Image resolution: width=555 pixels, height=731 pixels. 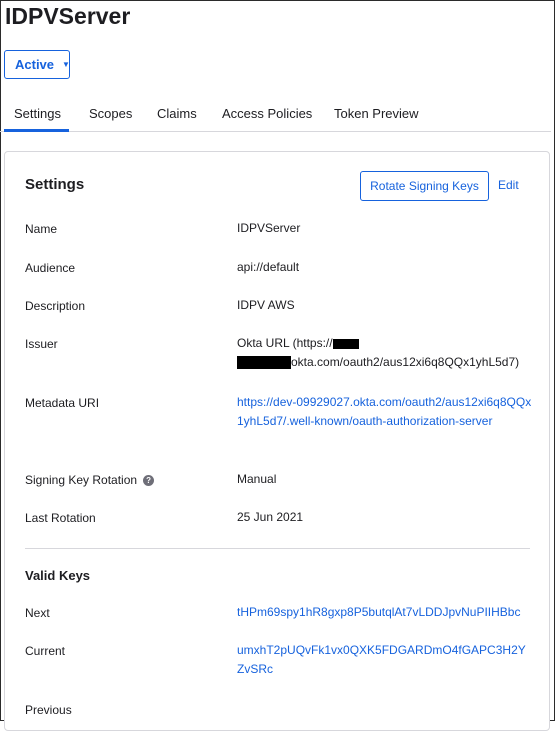 What do you see at coordinates (45, 651) in the screenshot?
I see `current-key-label: Current` at bounding box center [45, 651].